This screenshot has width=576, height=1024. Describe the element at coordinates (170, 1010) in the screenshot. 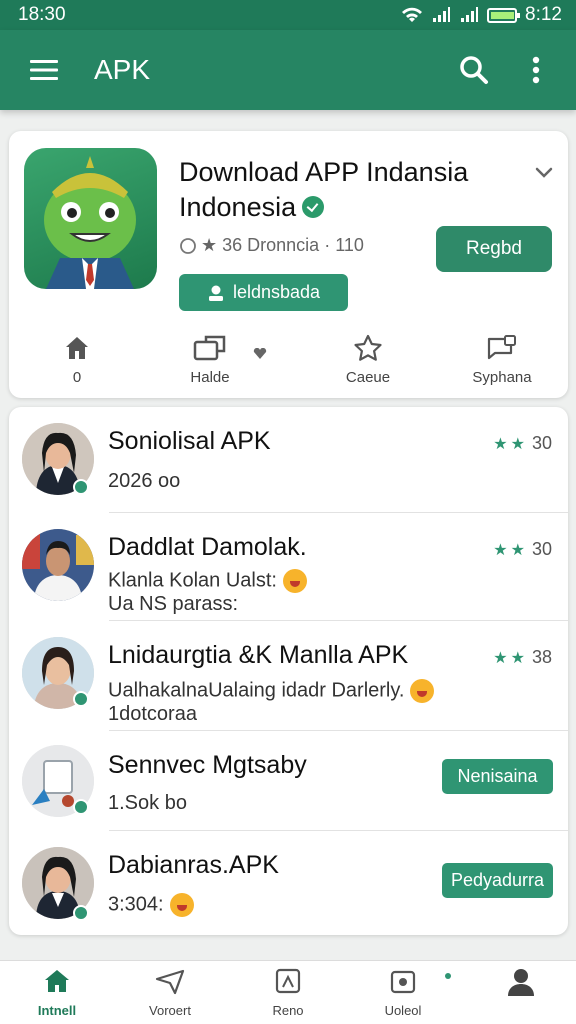

I see `nav-send-label: Voroert` at that location.